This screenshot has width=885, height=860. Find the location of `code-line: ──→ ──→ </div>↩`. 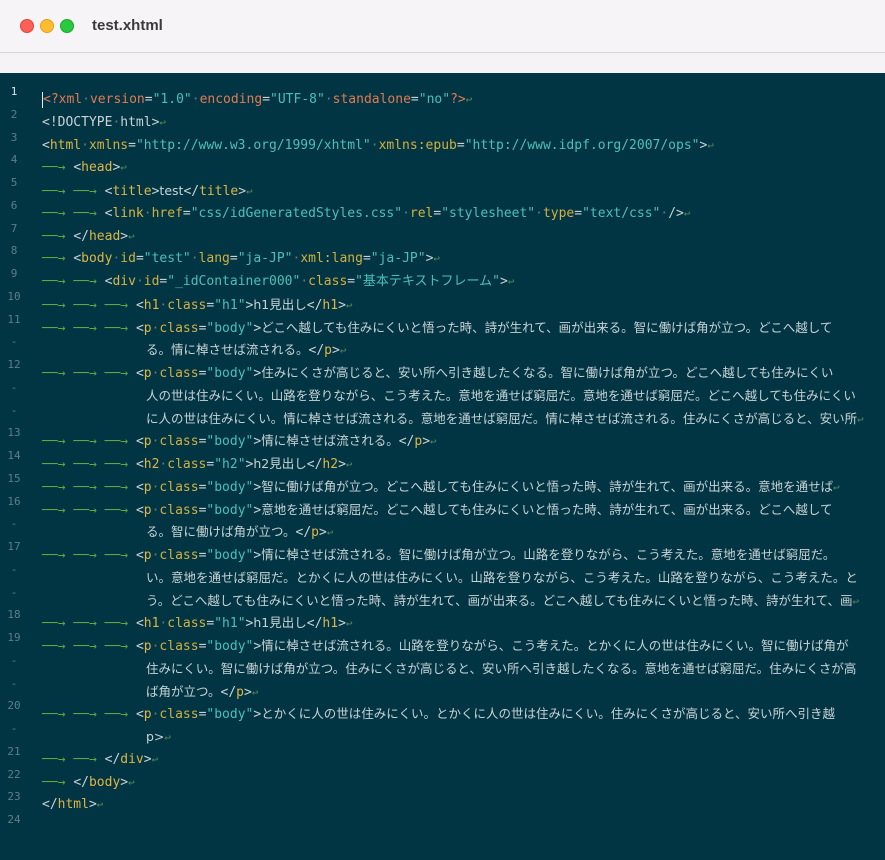

code-line: ──→ ──→ </div>↩ is located at coordinates (100, 760).